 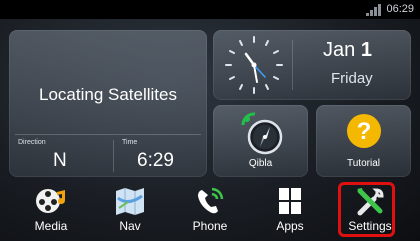 I want to click on gps-status-title: Locating Satellites, so click(x=108, y=94).